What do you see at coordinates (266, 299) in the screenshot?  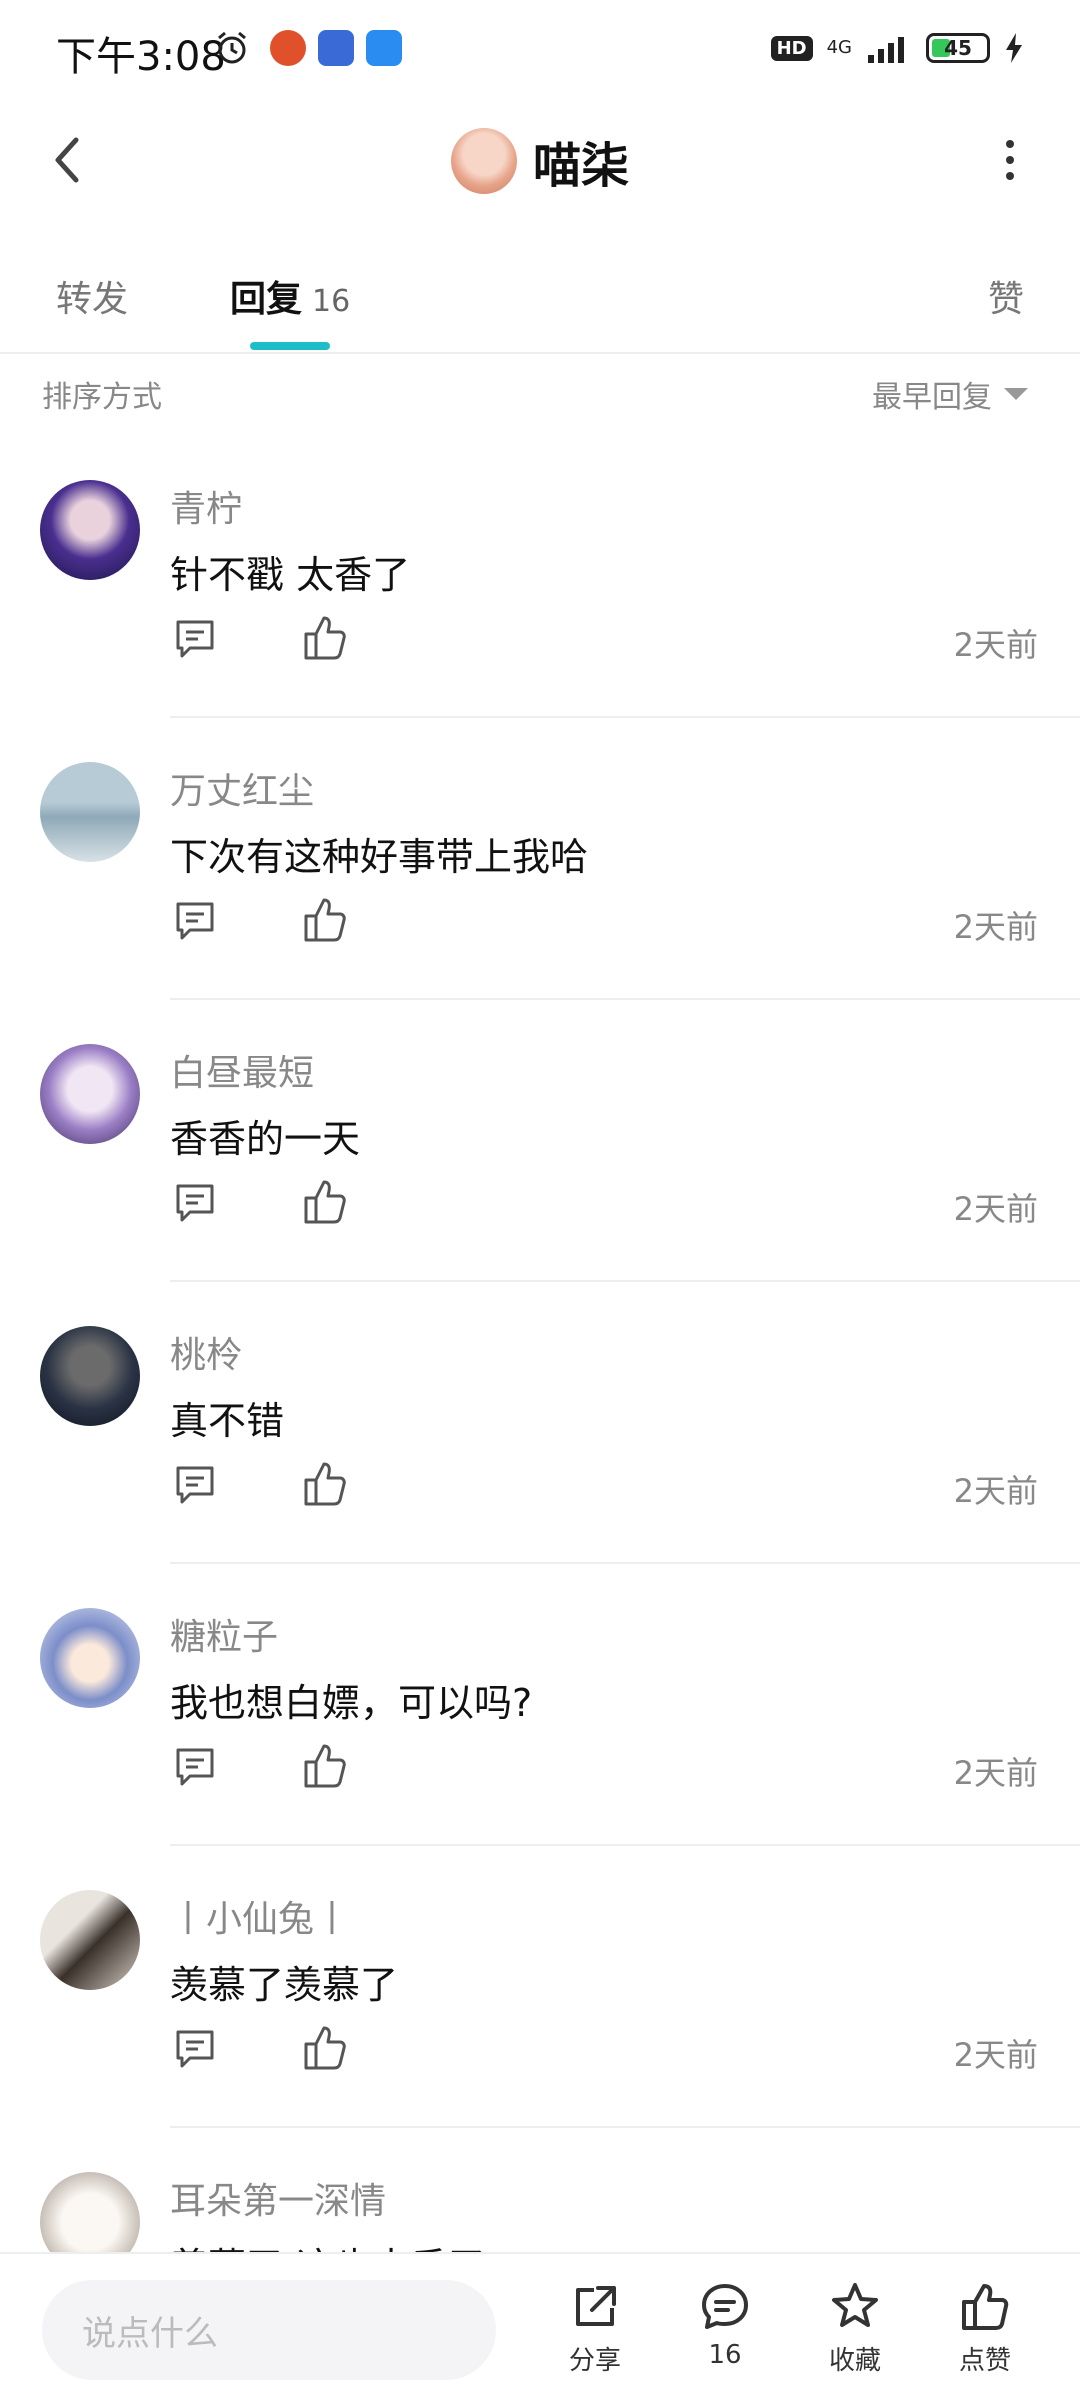 I see `tab-reply-label: 回复` at bounding box center [266, 299].